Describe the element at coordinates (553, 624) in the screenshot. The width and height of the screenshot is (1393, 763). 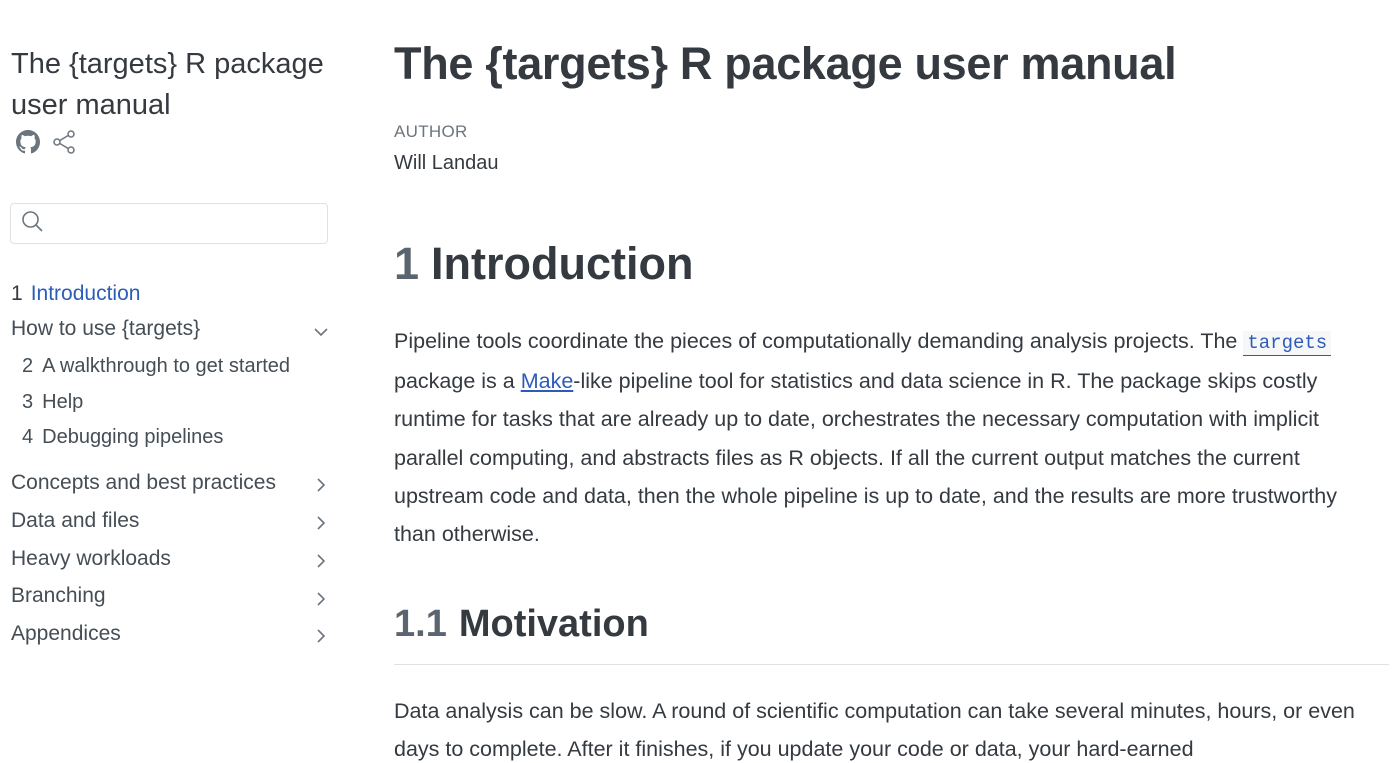
I see `section-title: Motivation` at that location.